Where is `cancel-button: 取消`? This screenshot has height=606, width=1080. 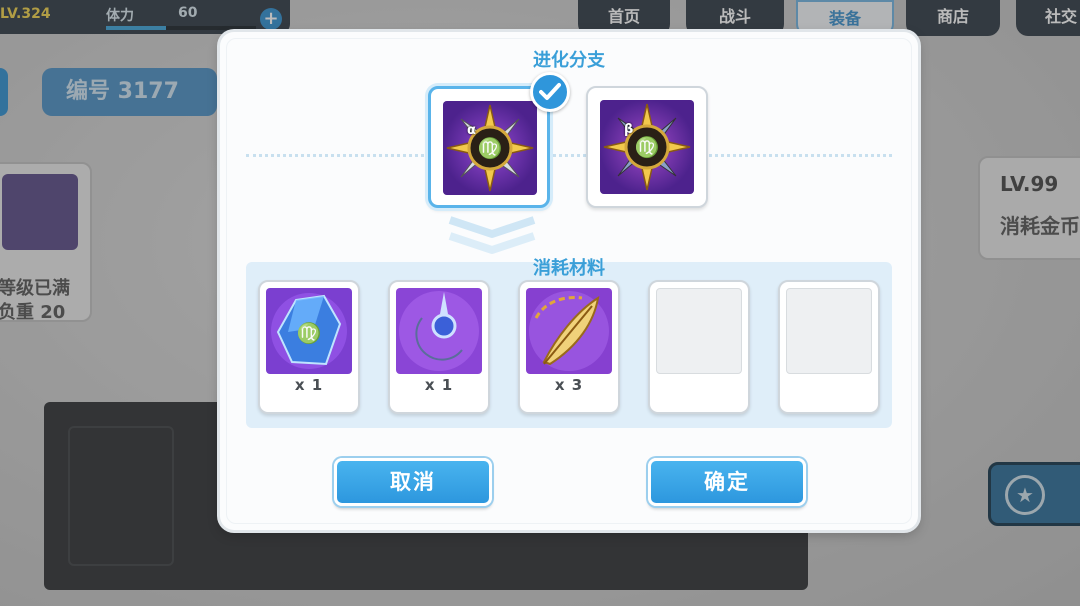
cancel-button: 取消 is located at coordinates (413, 482).